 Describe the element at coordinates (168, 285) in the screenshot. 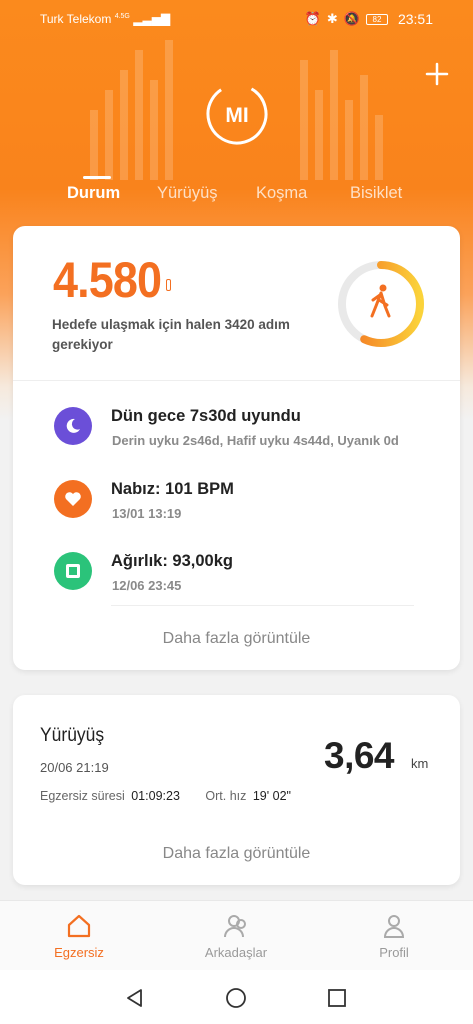

I see `steps-unit-icon` at that location.